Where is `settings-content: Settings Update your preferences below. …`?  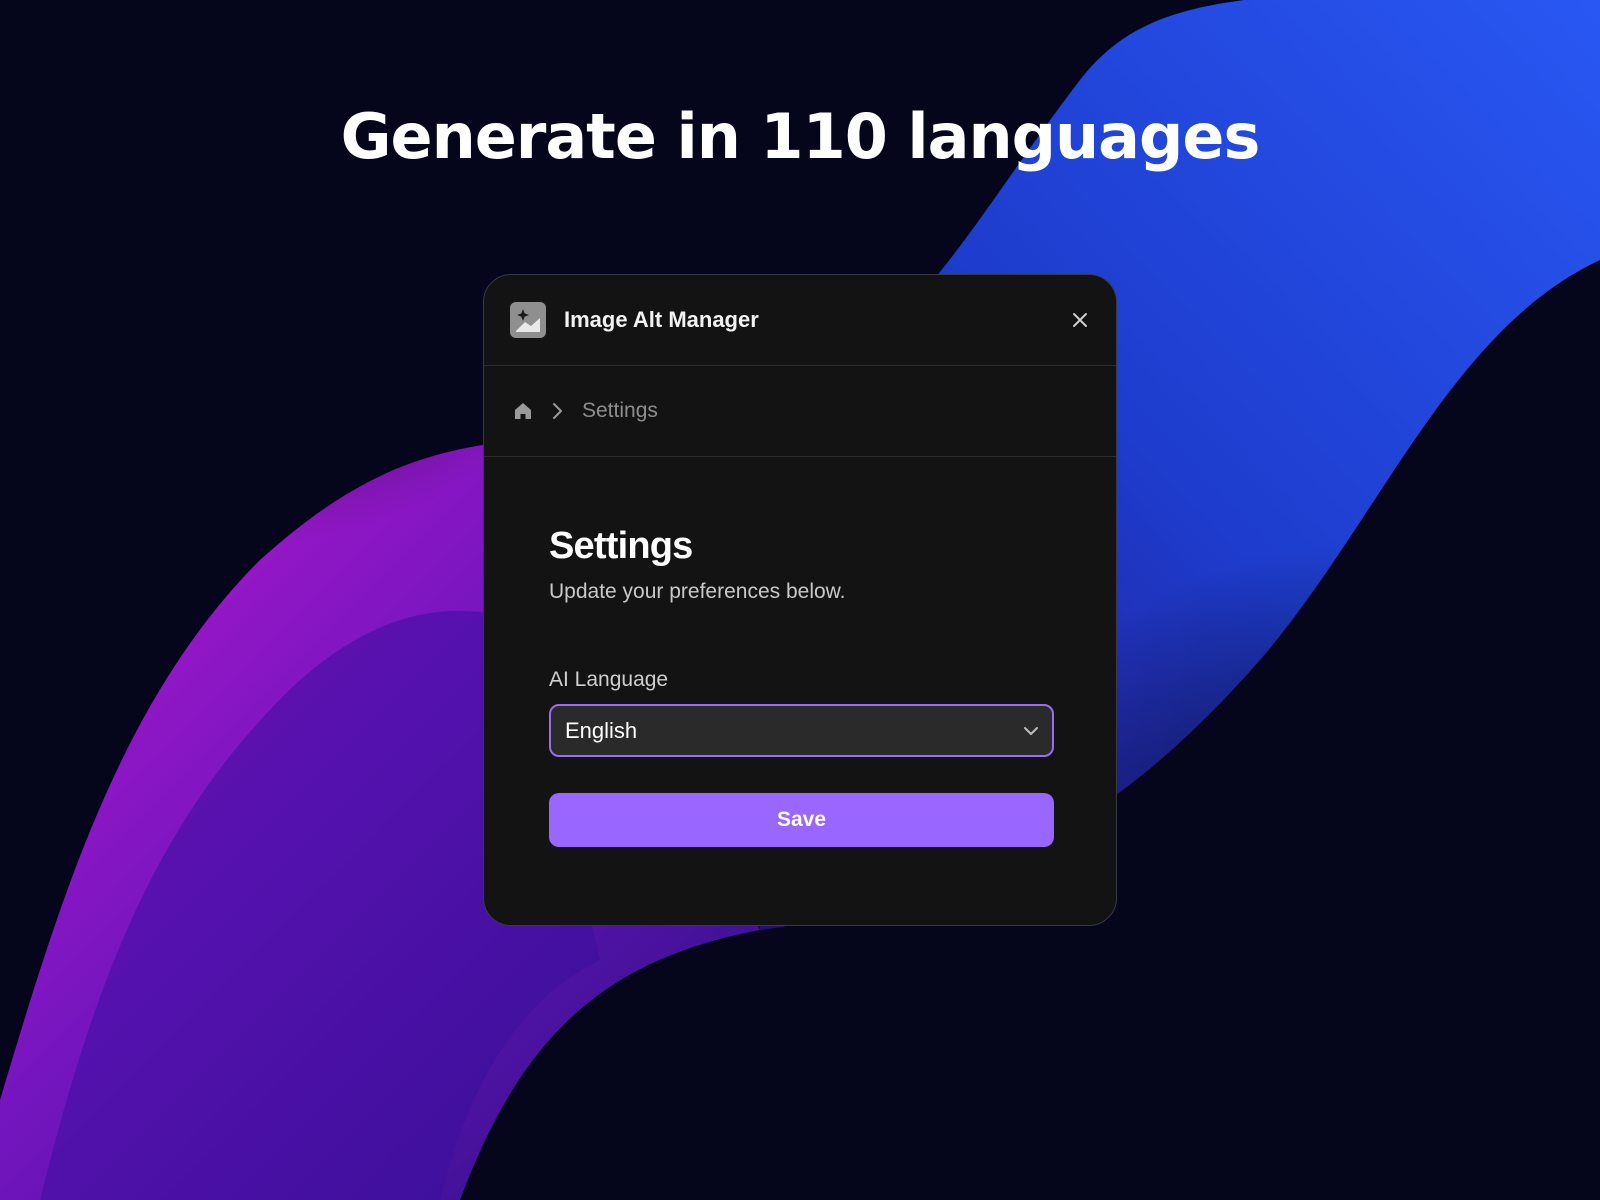
settings-content: Settings Update your preferences below. … is located at coordinates (800, 652).